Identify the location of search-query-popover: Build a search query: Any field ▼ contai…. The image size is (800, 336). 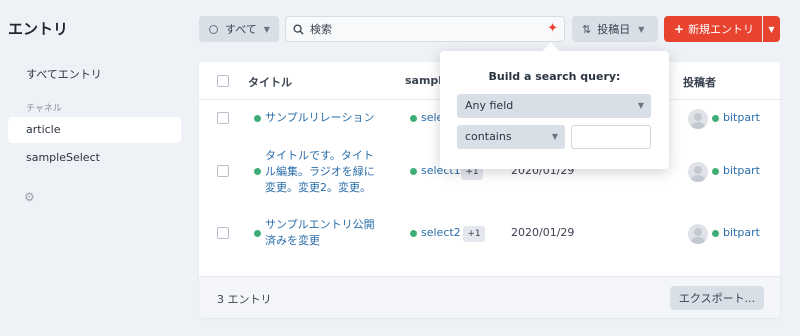
(554, 105).